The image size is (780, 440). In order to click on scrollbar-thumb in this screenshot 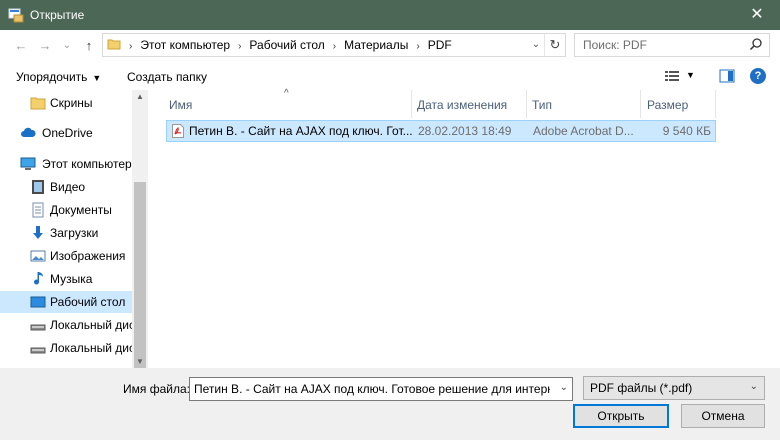, I will do `click(140, 283)`.